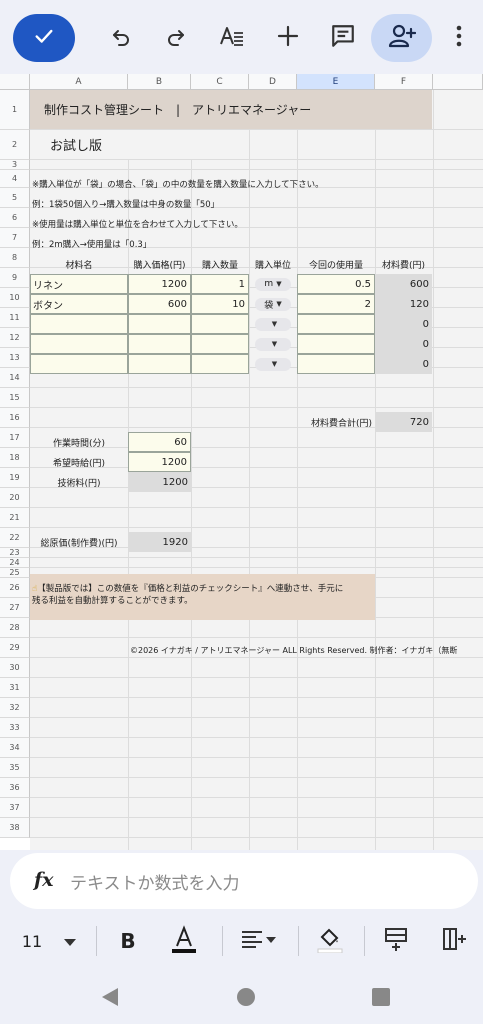  I want to click on row-header-18: 18, so click(15, 458).